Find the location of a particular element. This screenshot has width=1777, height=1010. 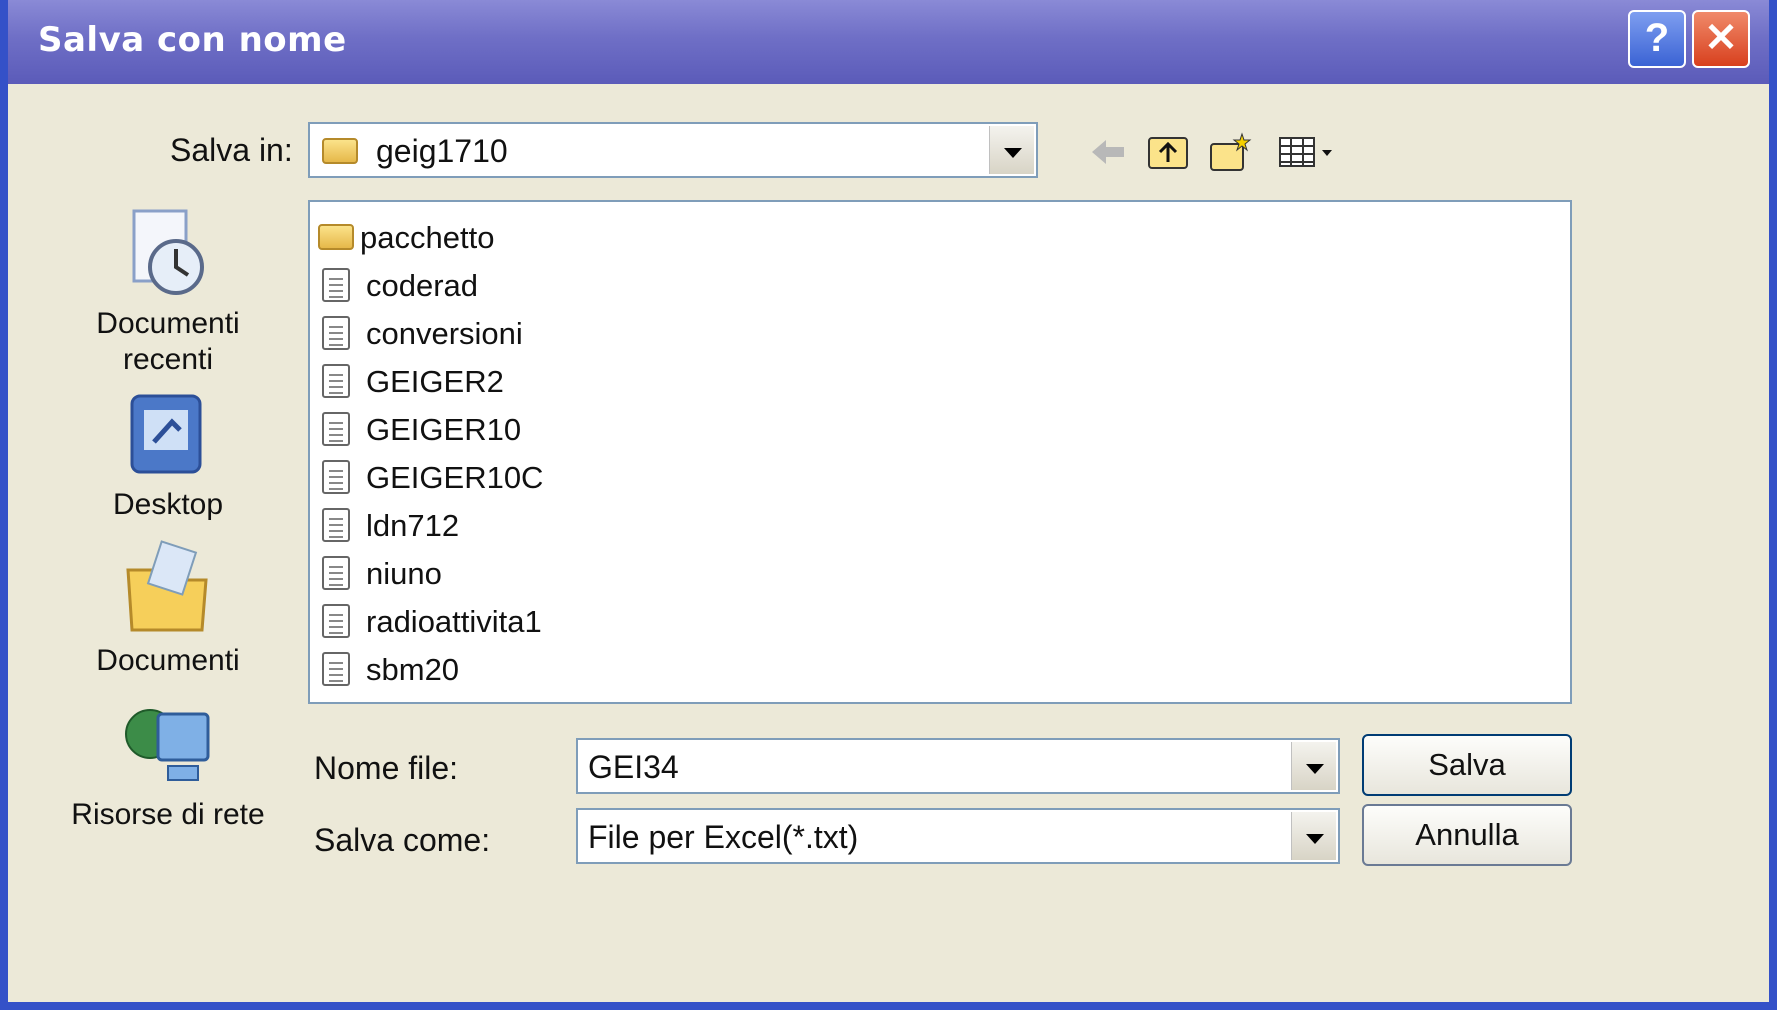

place-network: Risorse di rete is located at coordinates (168, 763).